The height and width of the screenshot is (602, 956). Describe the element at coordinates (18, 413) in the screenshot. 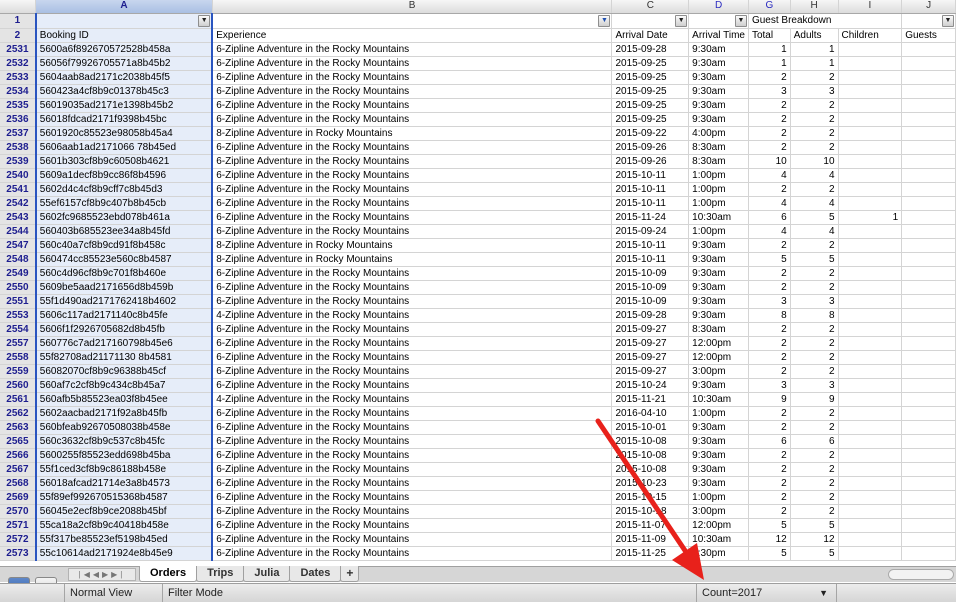

I see `row-number: 2562` at that location.